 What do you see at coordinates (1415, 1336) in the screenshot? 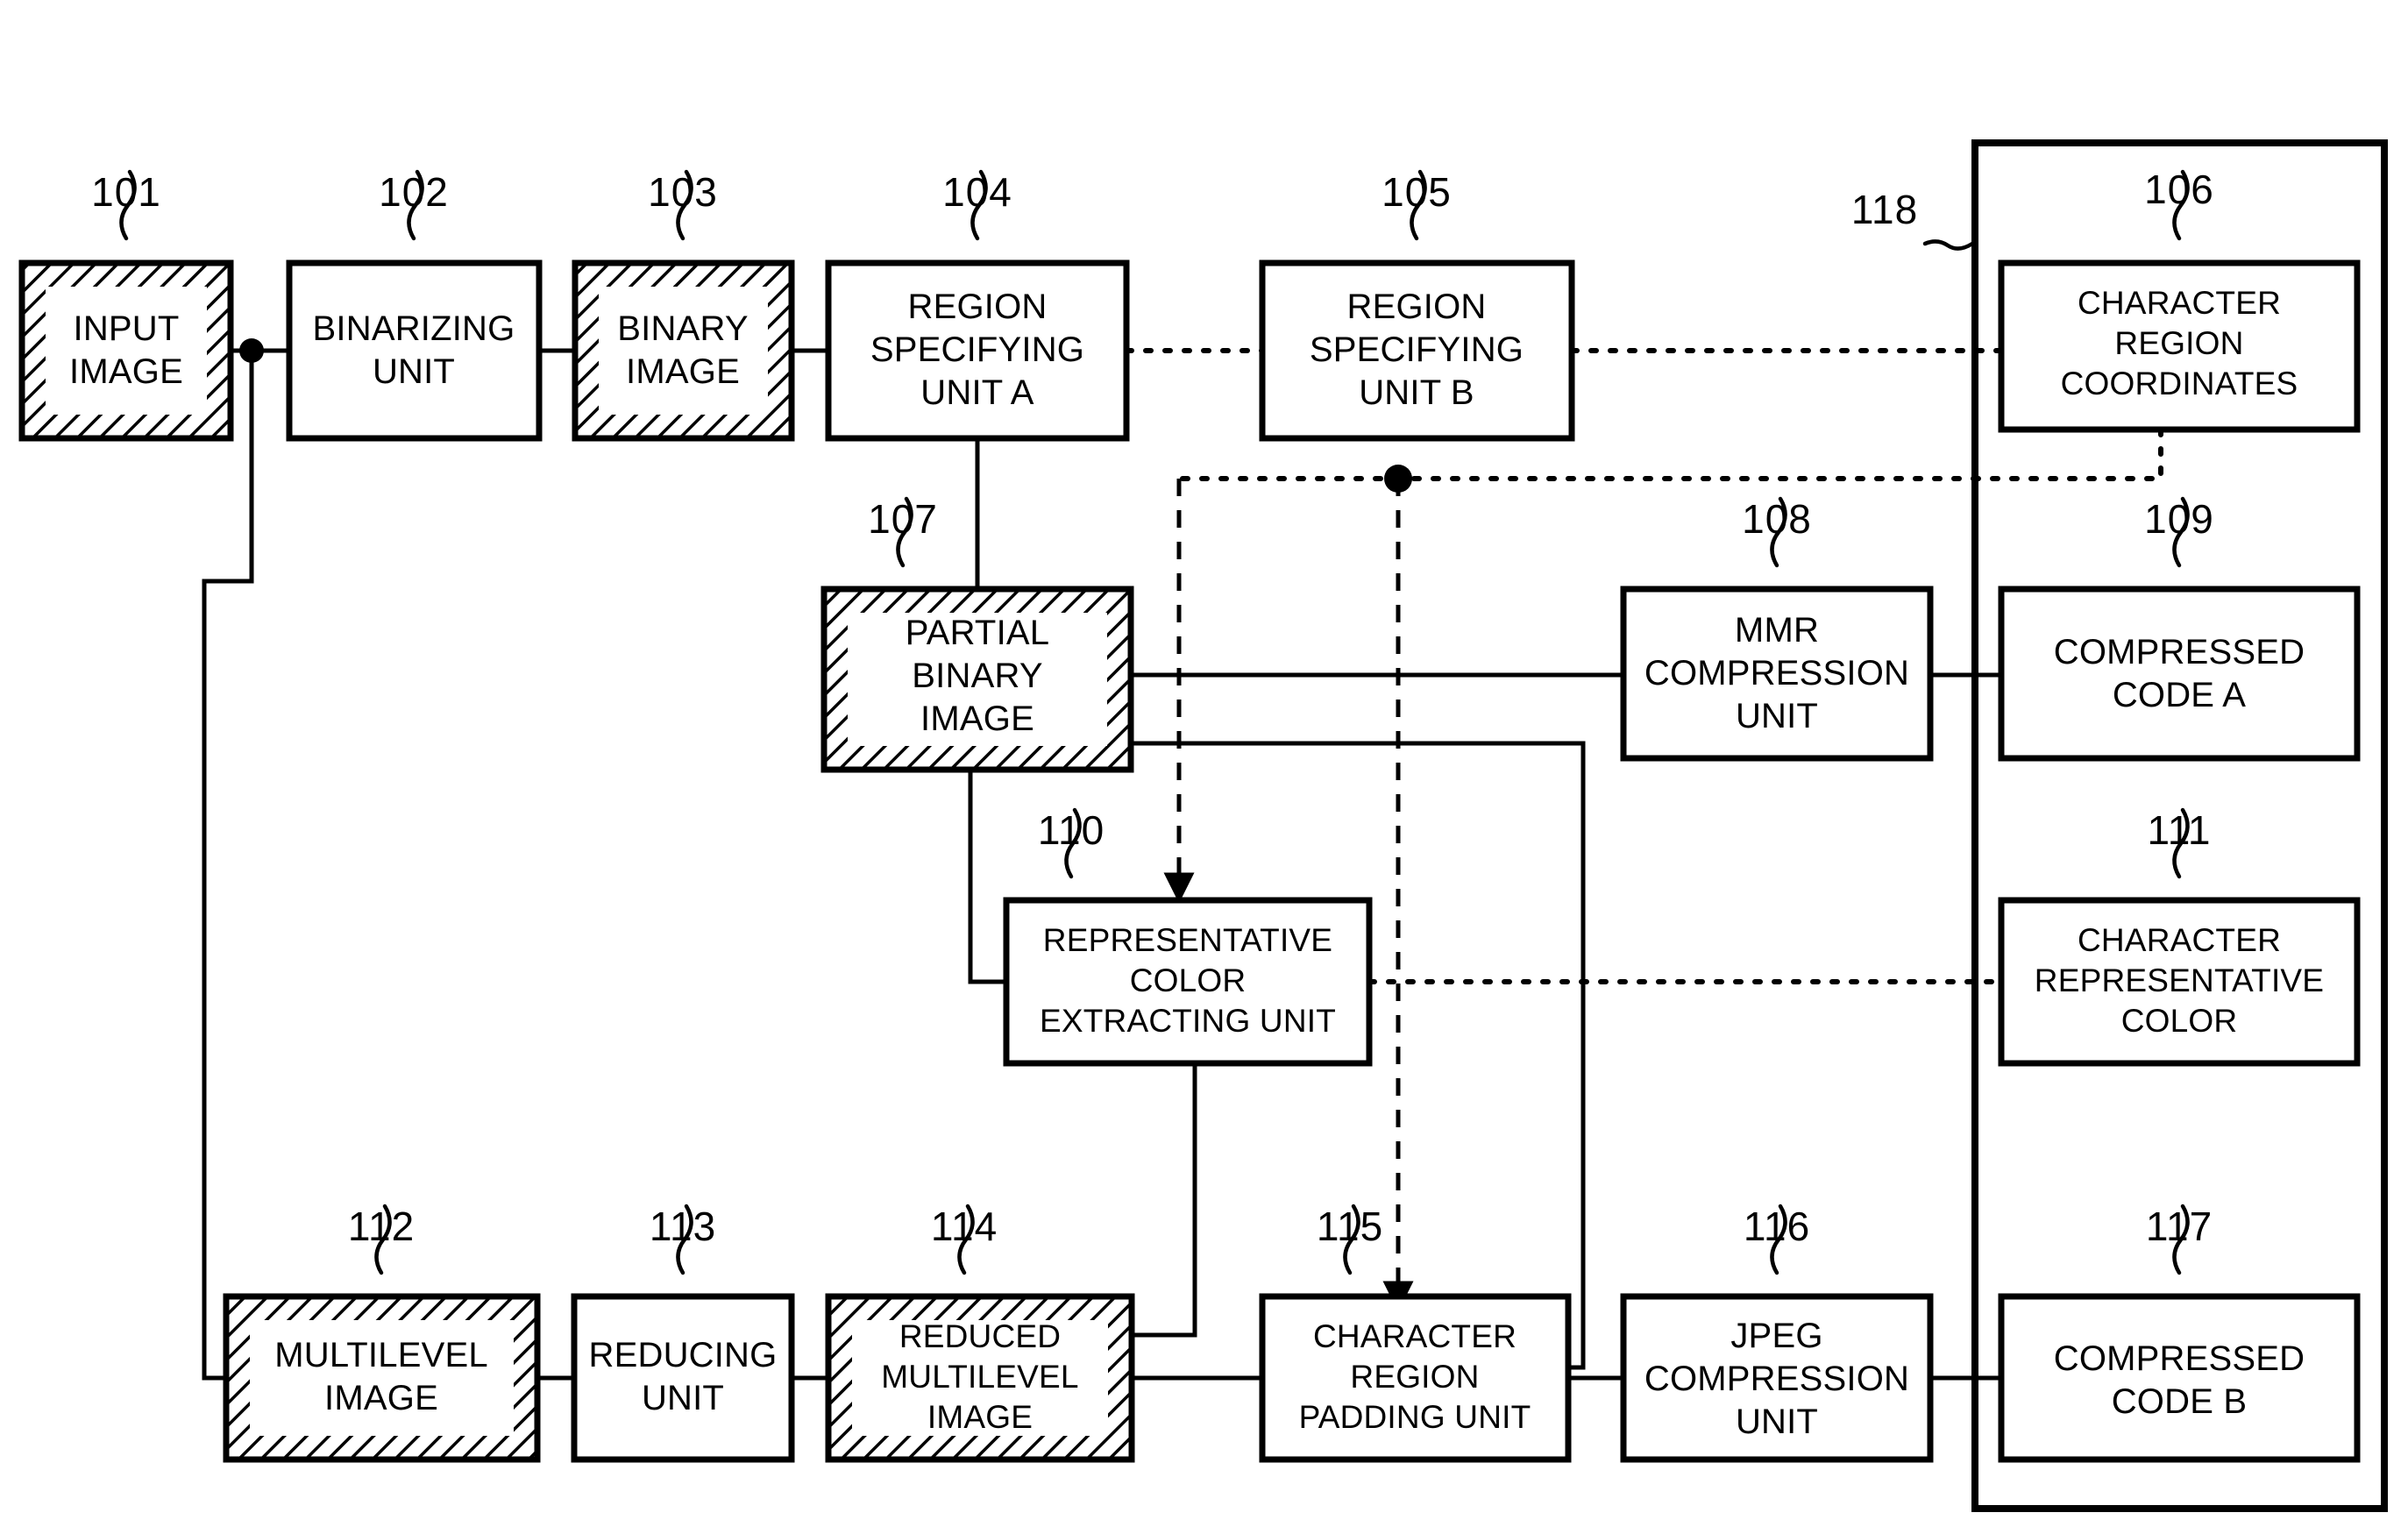
I see `block-115-line-0: CHARACTER` at bounding box center [1415, 1336].